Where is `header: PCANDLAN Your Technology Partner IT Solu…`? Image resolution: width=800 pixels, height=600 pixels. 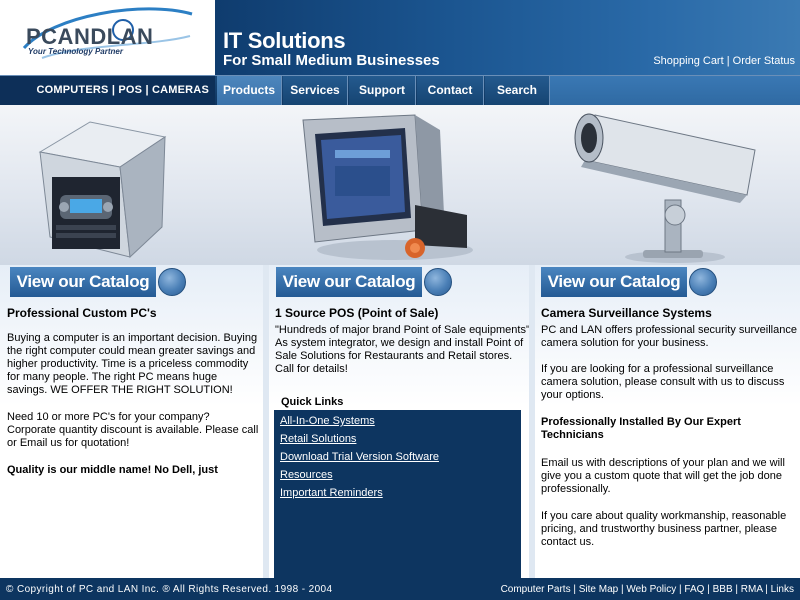 header: PCANDLAN Your Technology Partner IT Solu… is located at coordinates (400, 37).